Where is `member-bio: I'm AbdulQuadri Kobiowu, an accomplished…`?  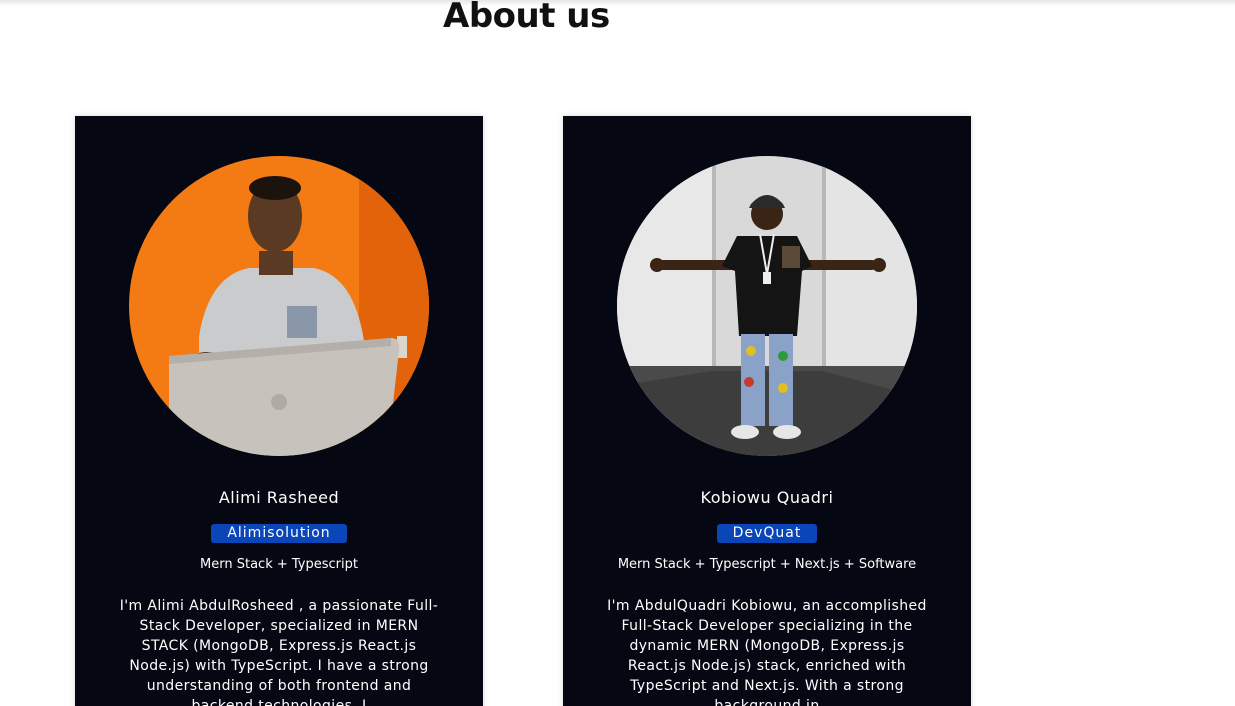 member-bio: I'm AbdulQuadri Kobiowu, an accomplished… is located at coordinates (767, 652).